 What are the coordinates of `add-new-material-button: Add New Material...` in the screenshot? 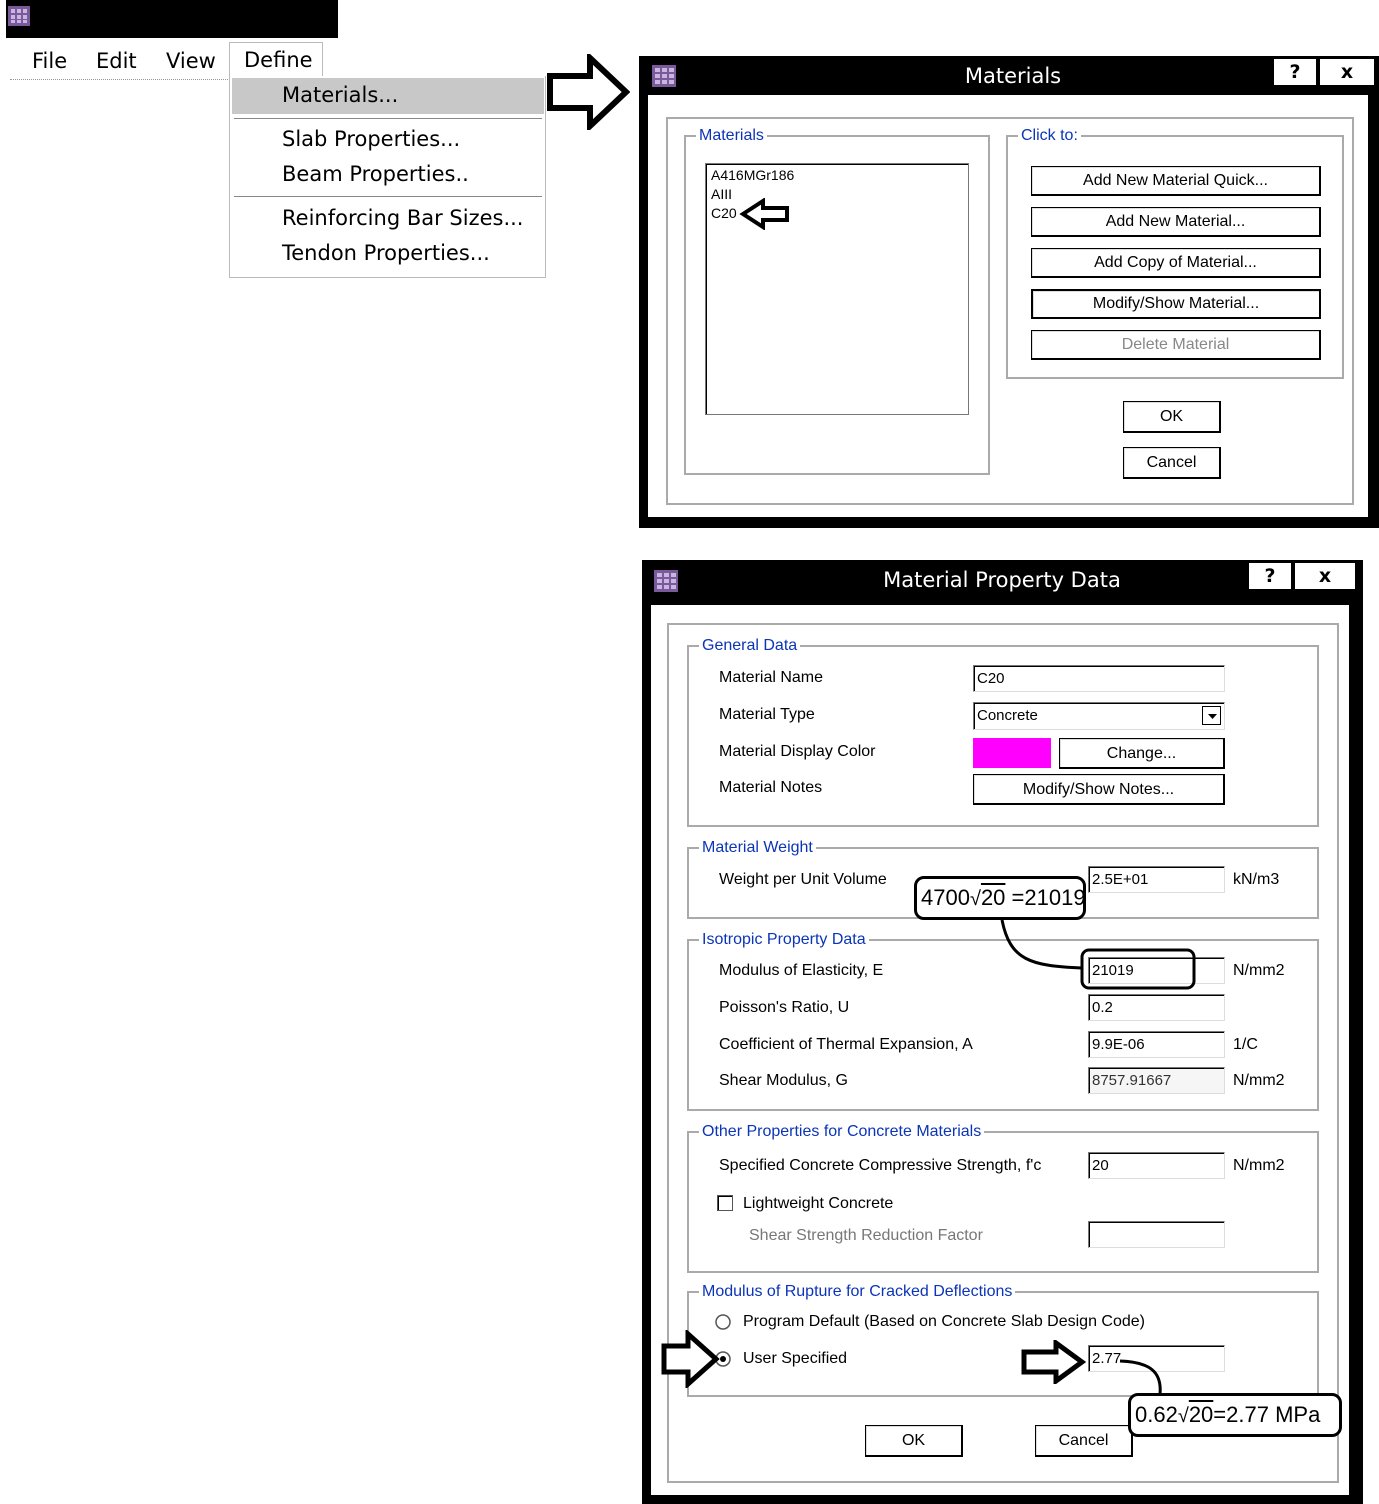 It's located at (1176, 222).